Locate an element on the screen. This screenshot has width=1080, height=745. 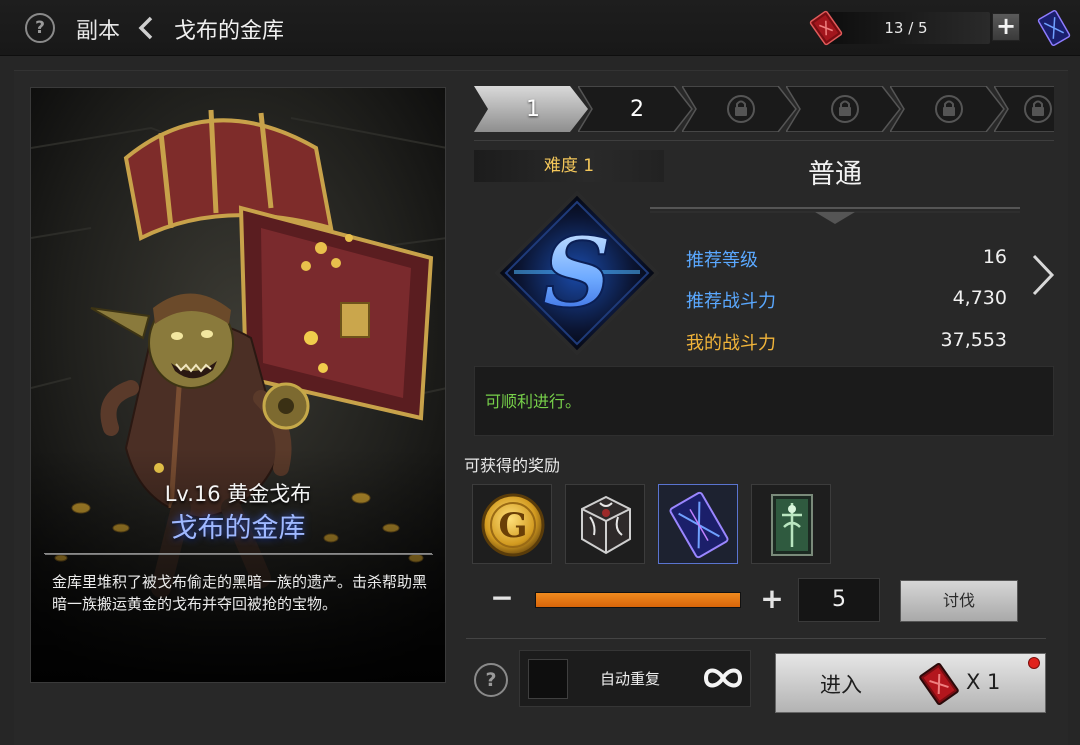
rewards-title: 可获得的奖励 is located at coordinates (512, 465).